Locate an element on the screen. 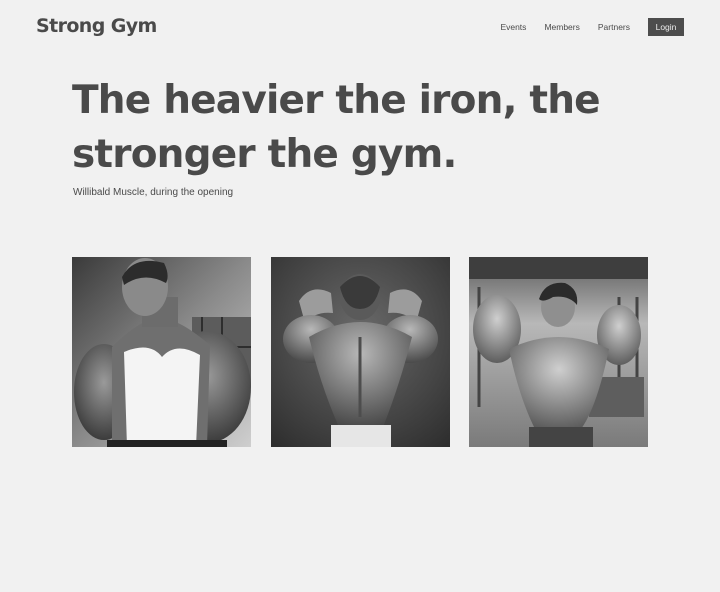  hero-caption: Willibald Muscle, during the opening is located at coordinates (153, 192).